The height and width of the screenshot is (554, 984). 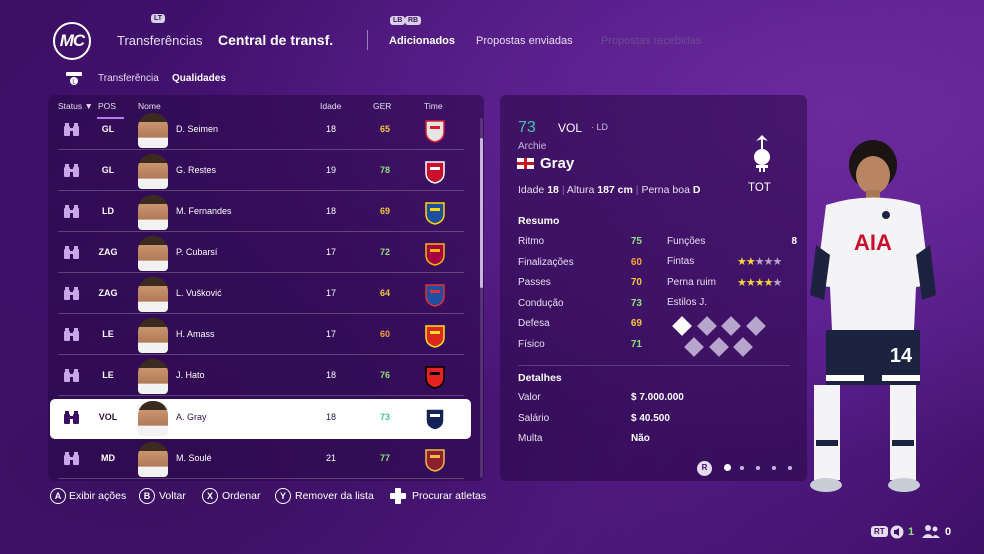 What do you see at coordinates (636, 323) in the screenshot?
I see `stat-value: 69` at bounding box center [636, 323].